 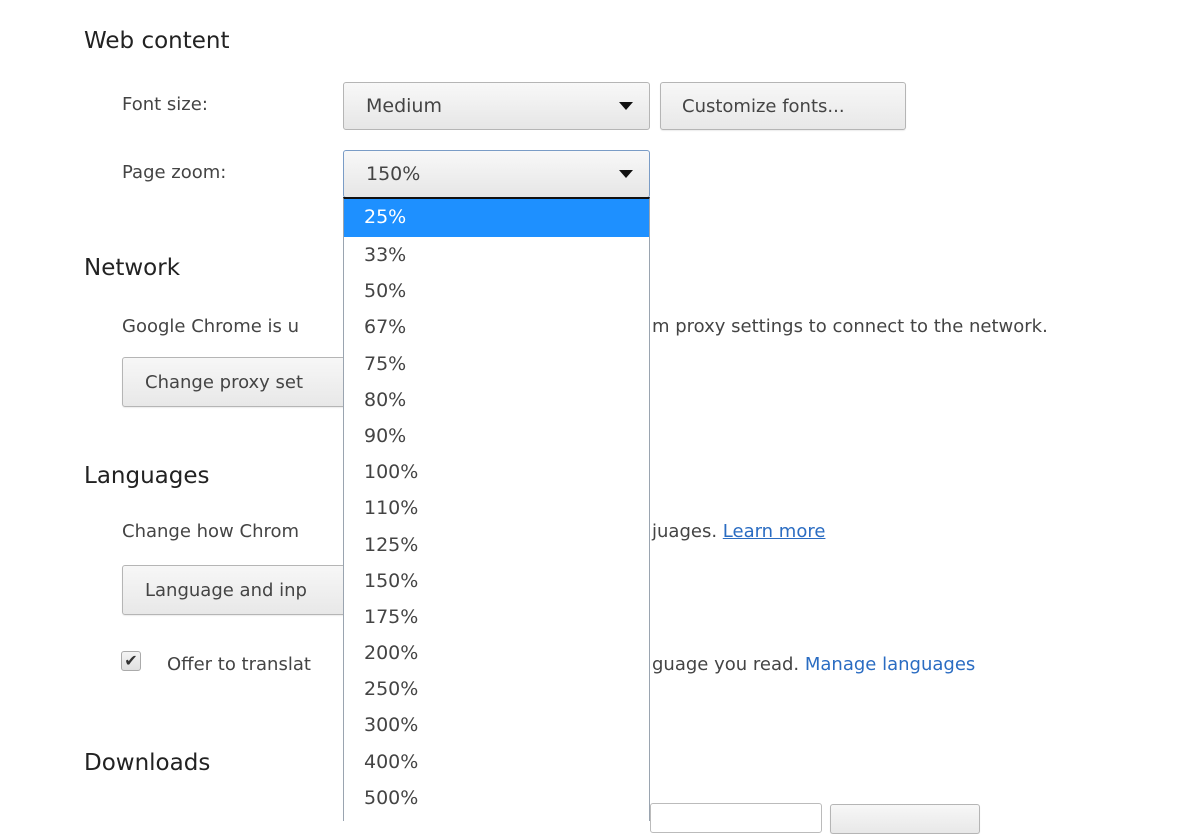 What do you see at coordinates (496, 545) in the screenshot?
I see `zoom-option: 125%` at bounding box center [496, 545].